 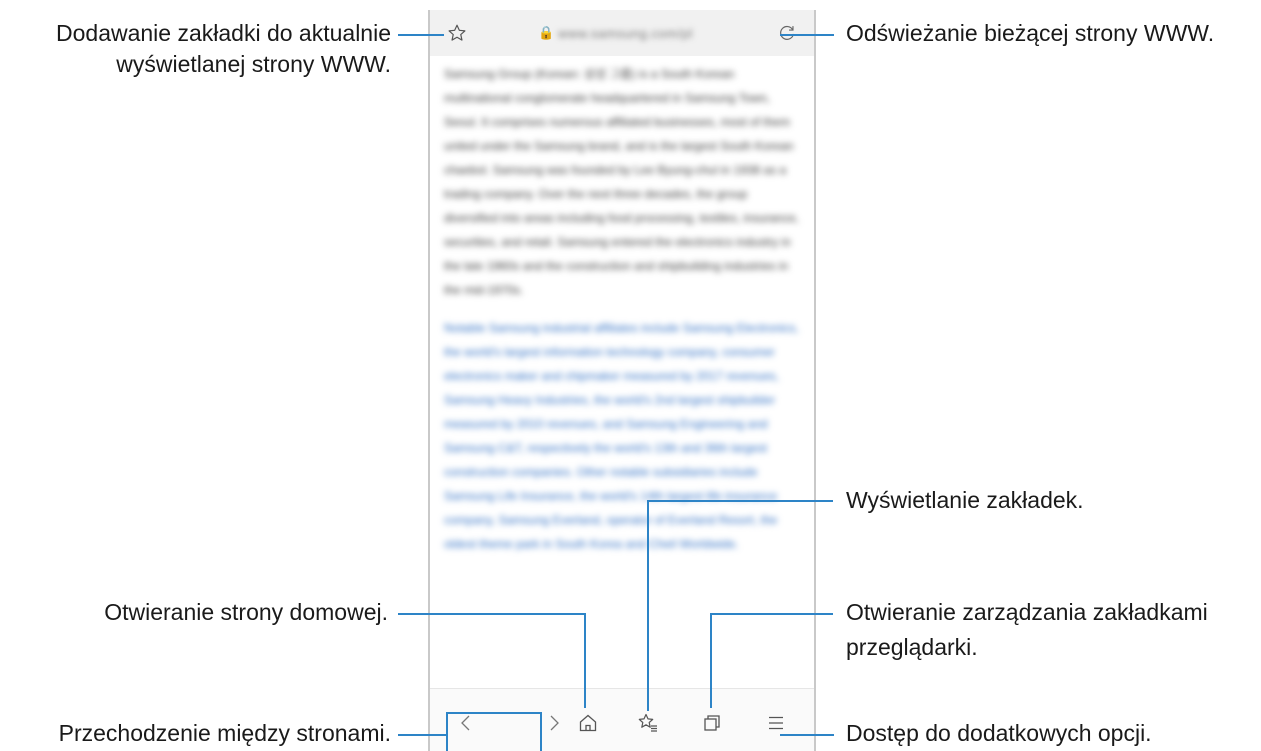 I want to click on callout-line-navigation, so click(x=422, y=735).